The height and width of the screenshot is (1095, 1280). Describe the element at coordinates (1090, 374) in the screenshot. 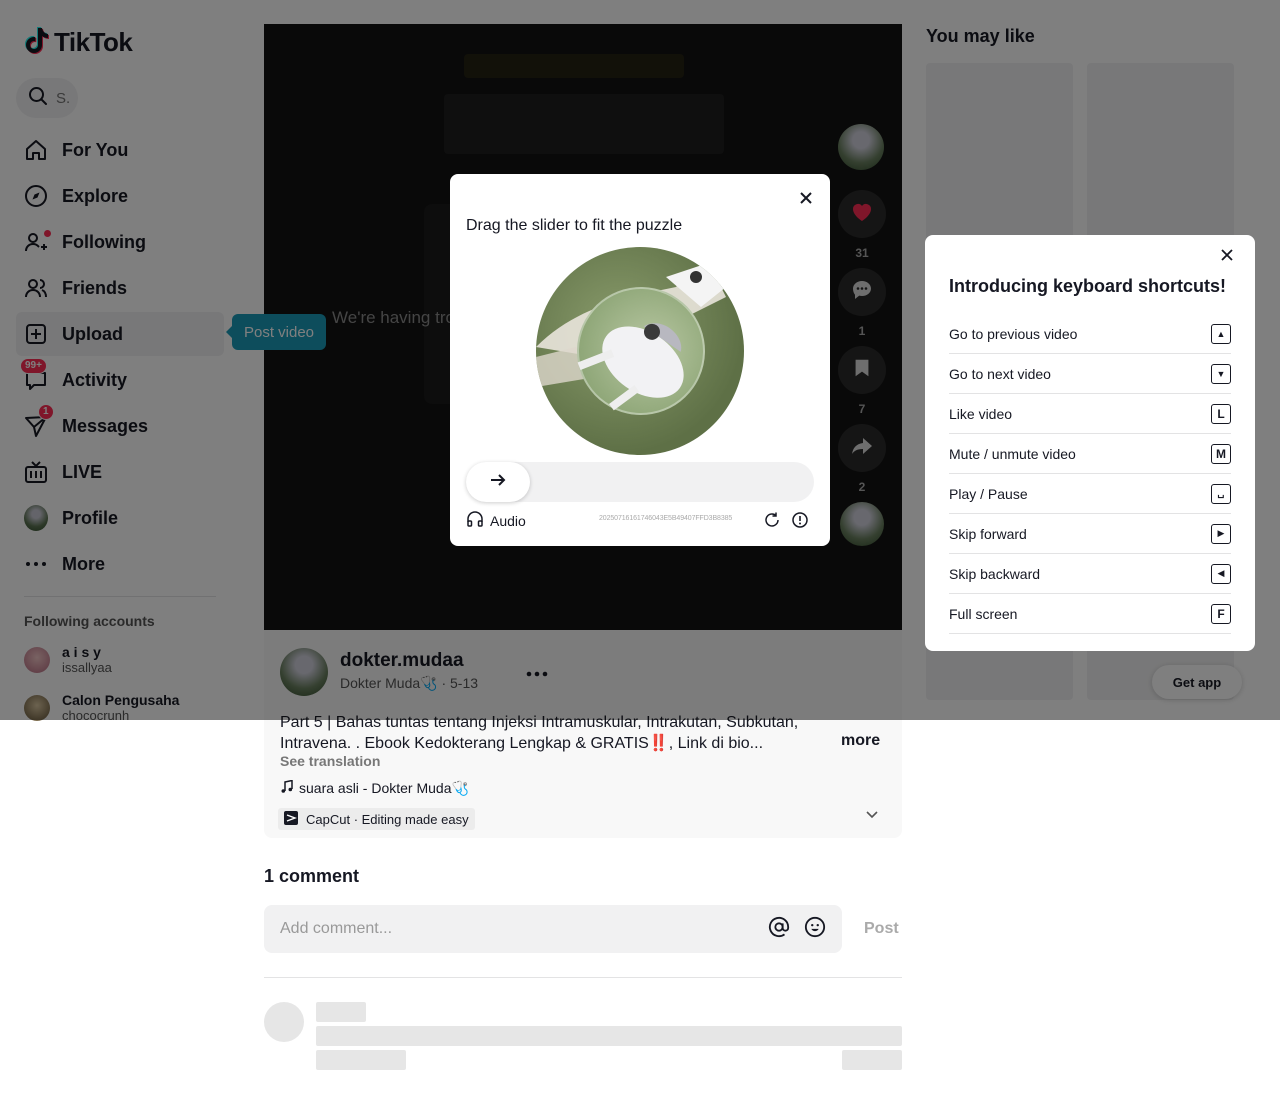

I see `shortcut-row: Go to next video ▼` at that location.